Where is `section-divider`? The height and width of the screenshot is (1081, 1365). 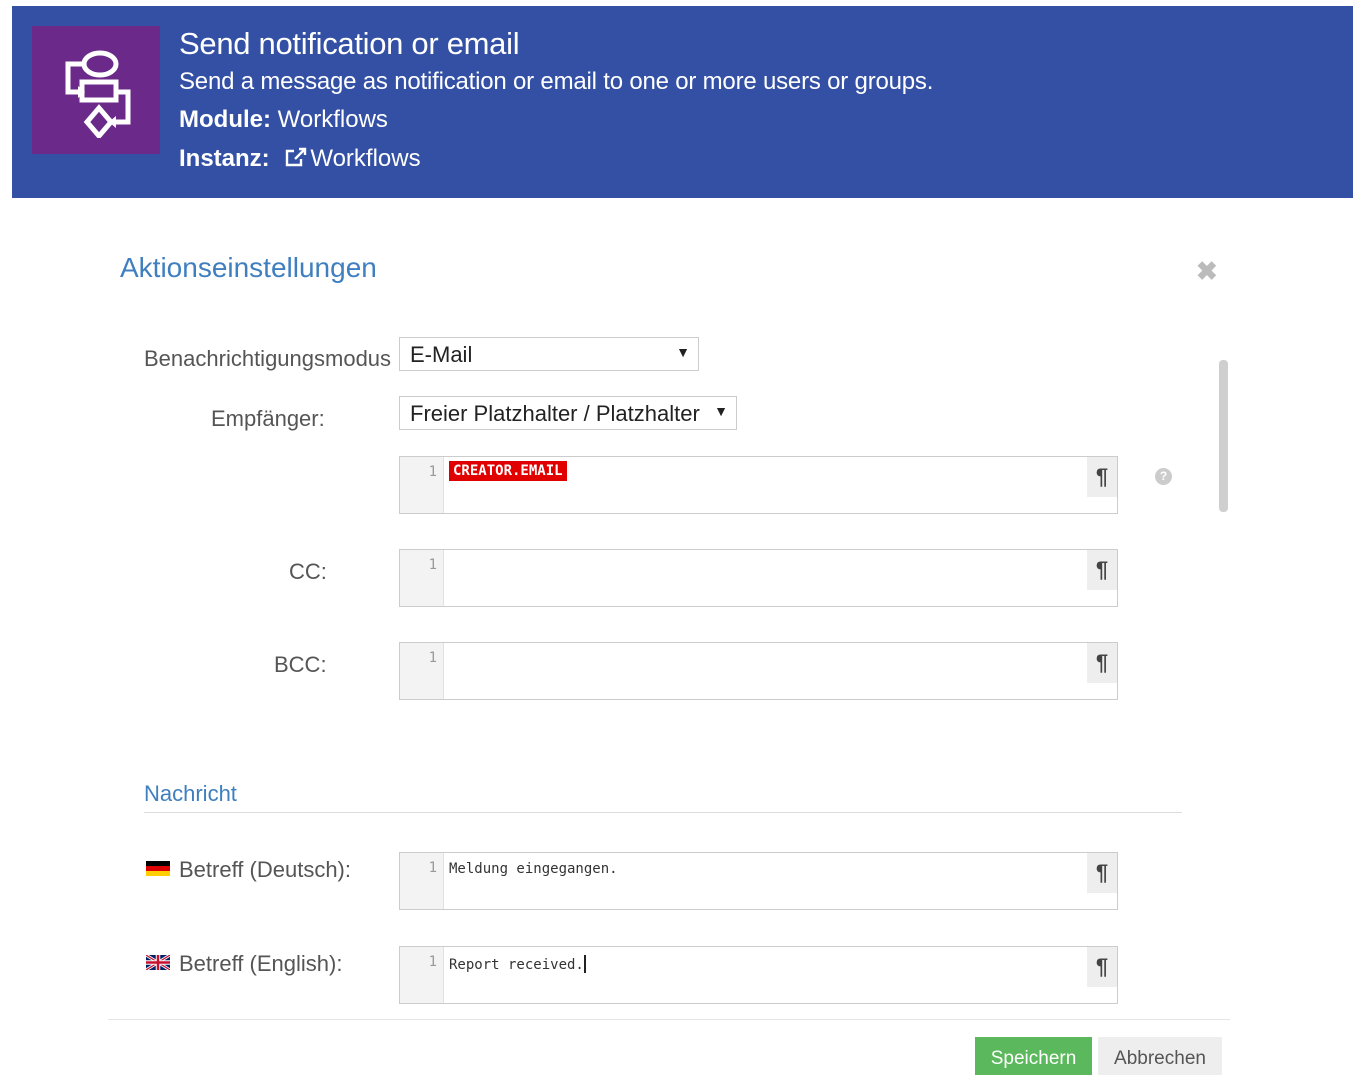 section-divider is located at coordinates (663, 812).